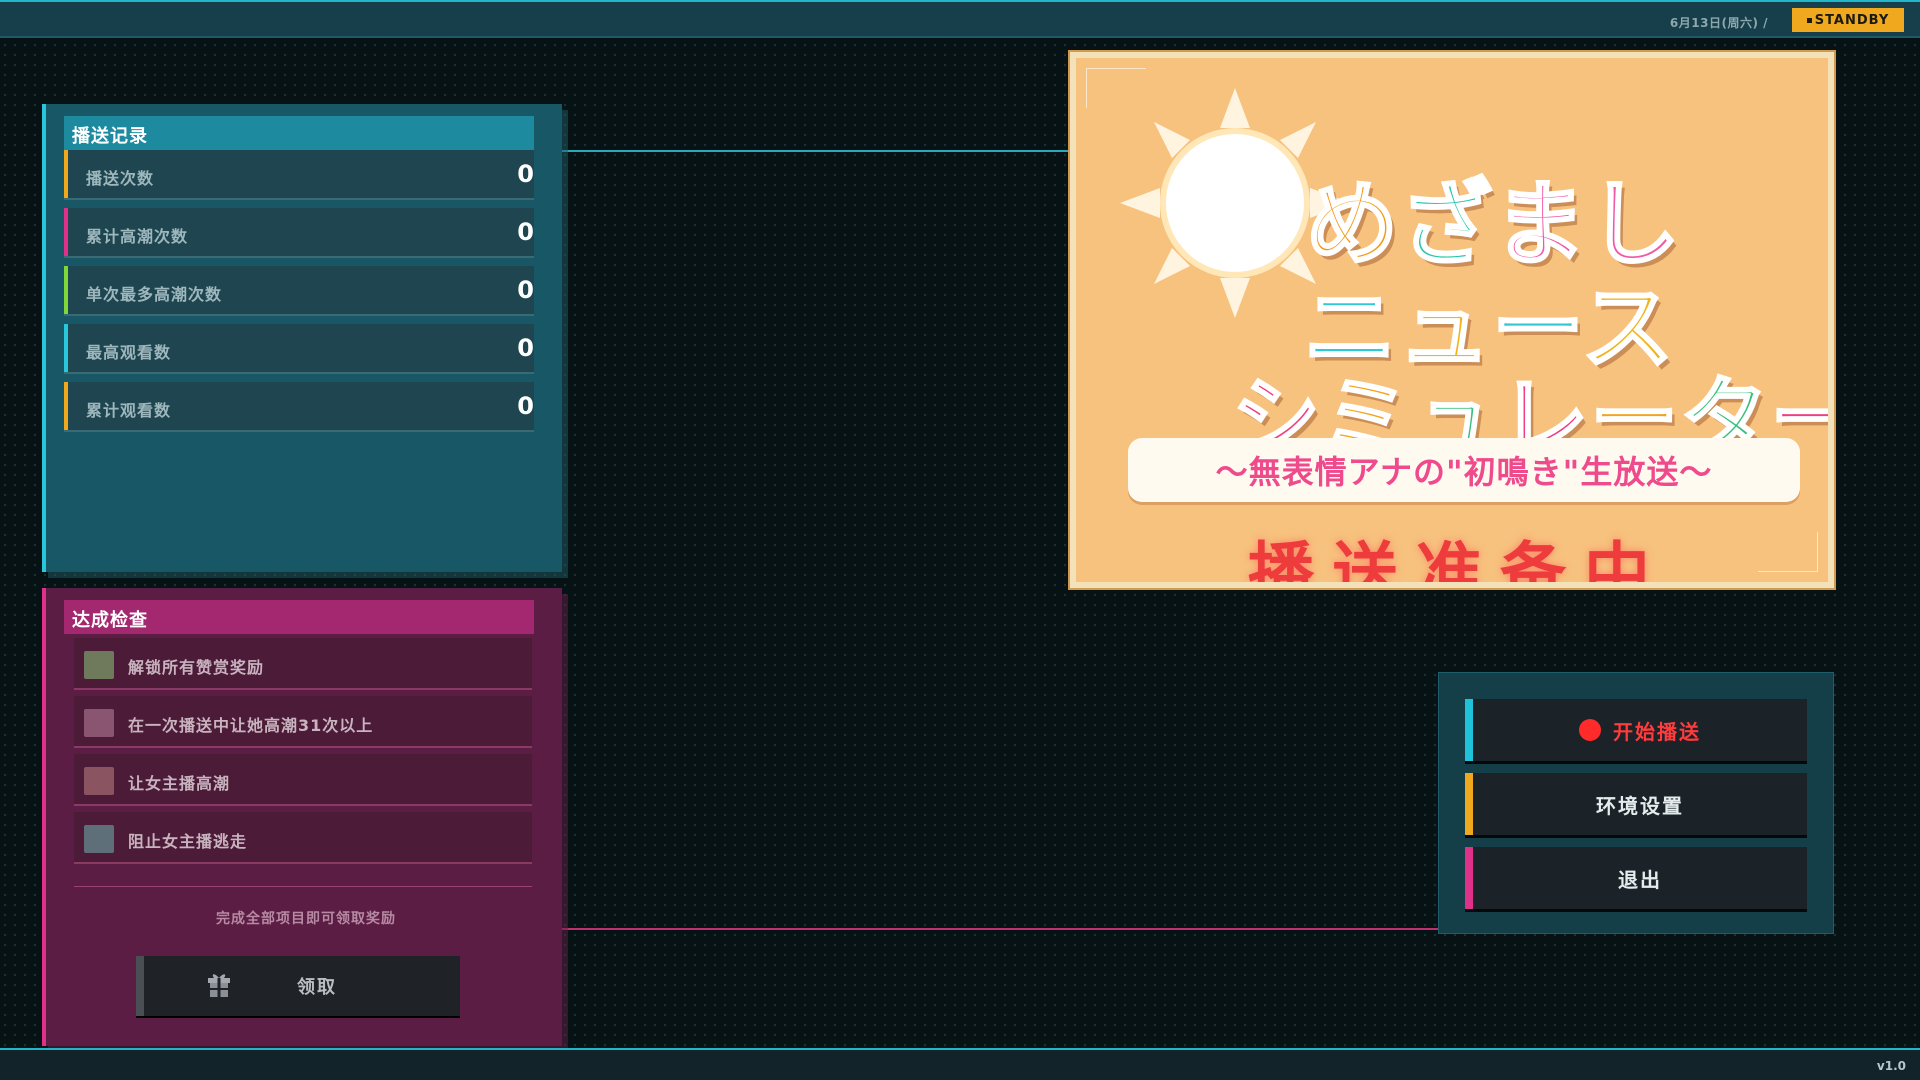 Image resolution: width=1920 pixels, height=1080 pixels. I want to click on stat-row: 单次最多高潮次数 0, so click(299, 291).